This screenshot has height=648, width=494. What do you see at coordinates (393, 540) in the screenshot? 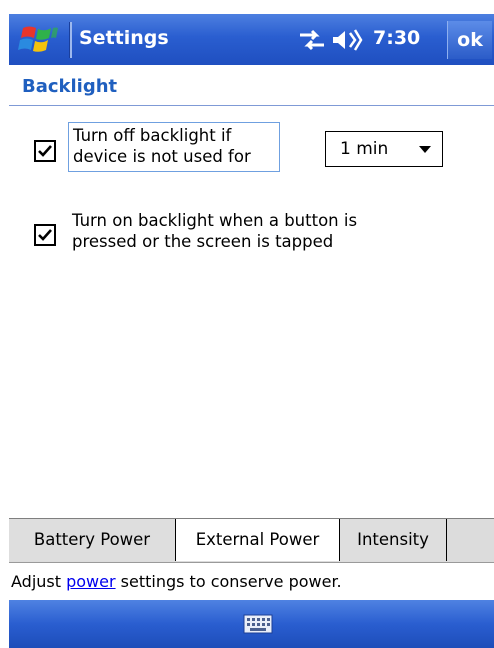
I see `tab-intensity: Intensity` at bounding box center [393, 540].